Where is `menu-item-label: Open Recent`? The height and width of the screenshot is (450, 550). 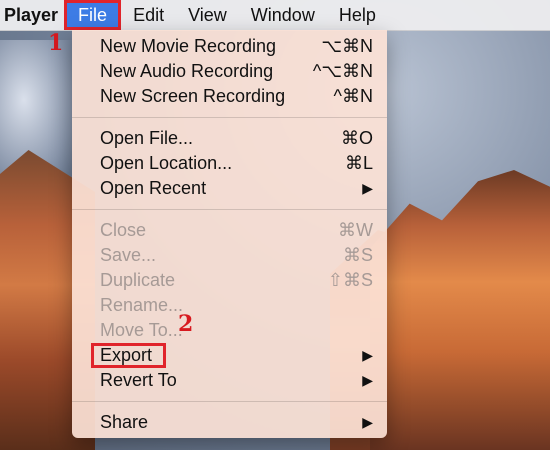 menu-item-label: Open Recent is located at coordinates (153, 188).